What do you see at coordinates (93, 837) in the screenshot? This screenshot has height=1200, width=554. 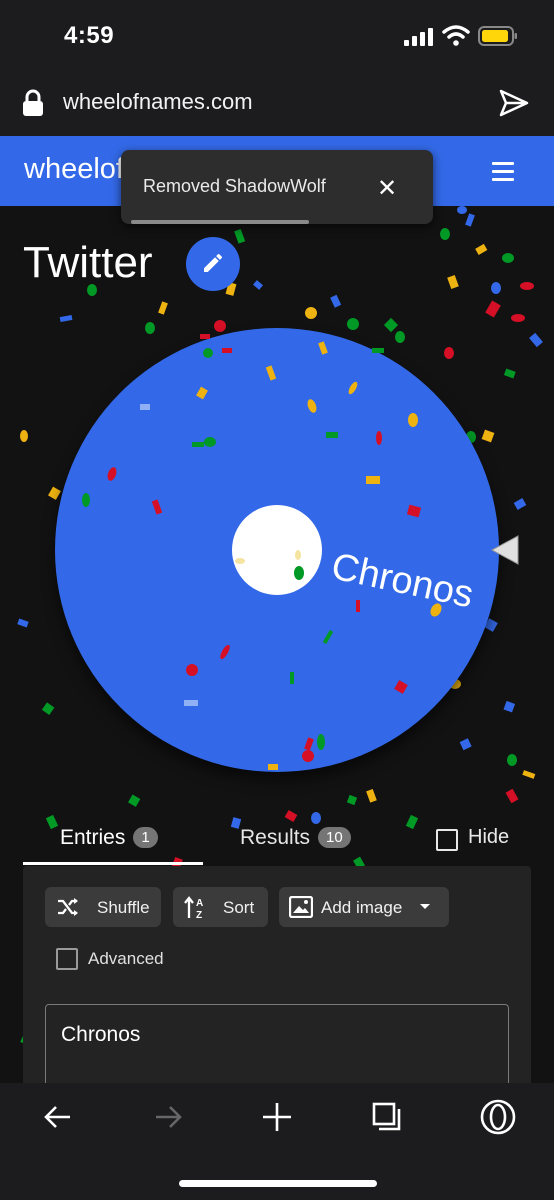 I see `tab-entries-label: Entries` at bounding box center [93, 837].